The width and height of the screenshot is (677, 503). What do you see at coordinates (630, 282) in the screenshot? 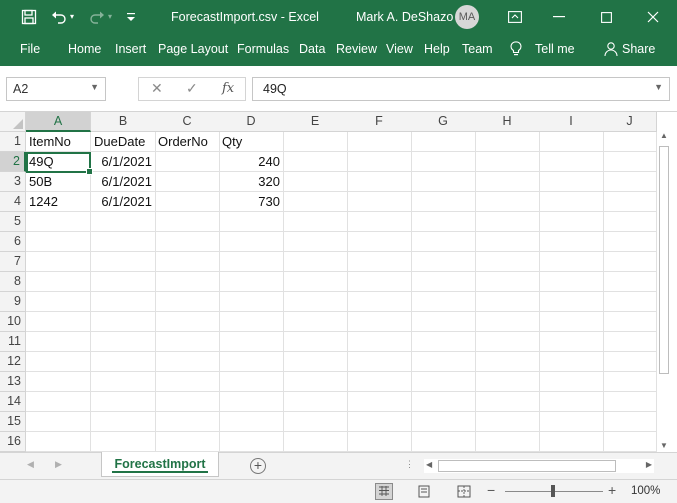
I see `cell-j8` at bounding box center [630, 282].